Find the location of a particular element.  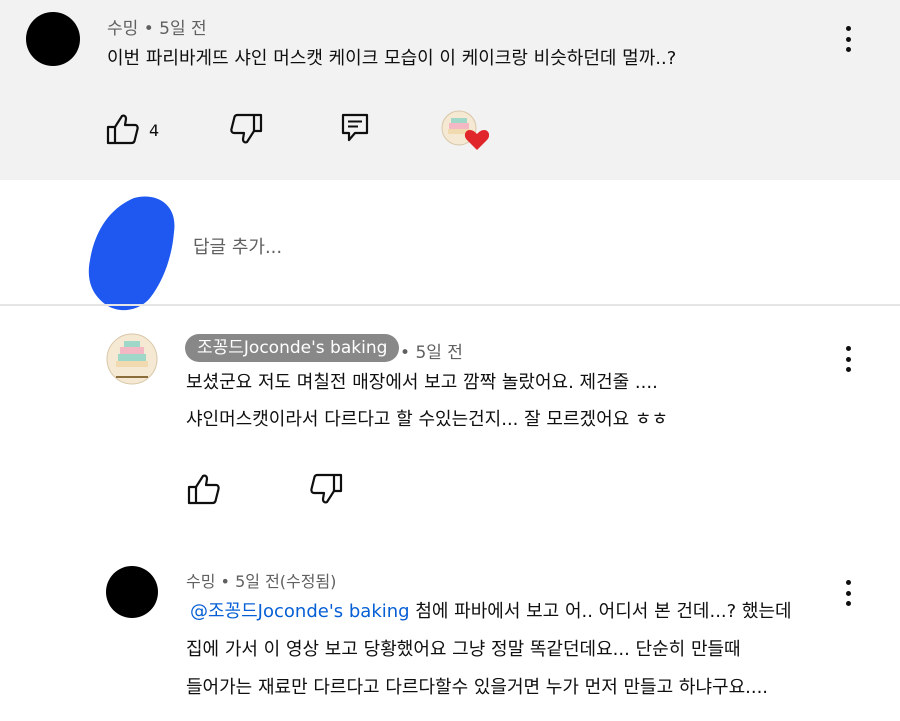

reply-meta: • 5일 전 is located at coordinates (431, 350).